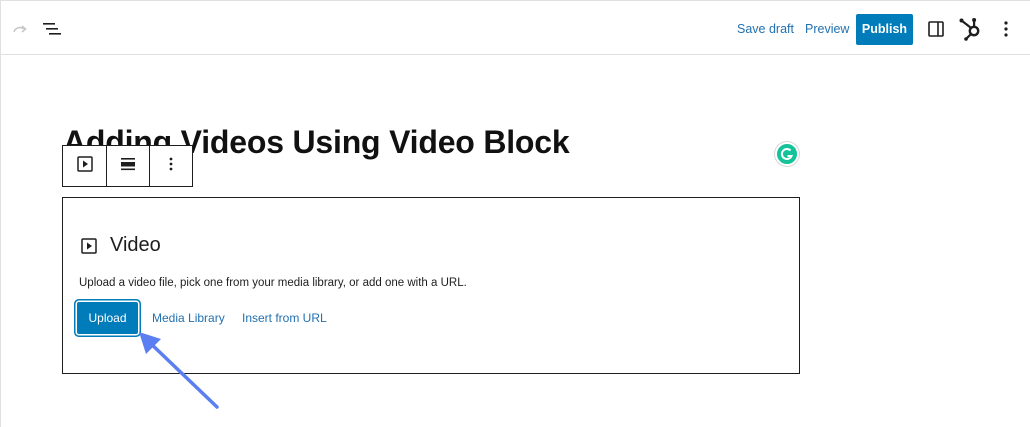 The image size is (1030, 427). I want to click on align-button, so click(127, 166).